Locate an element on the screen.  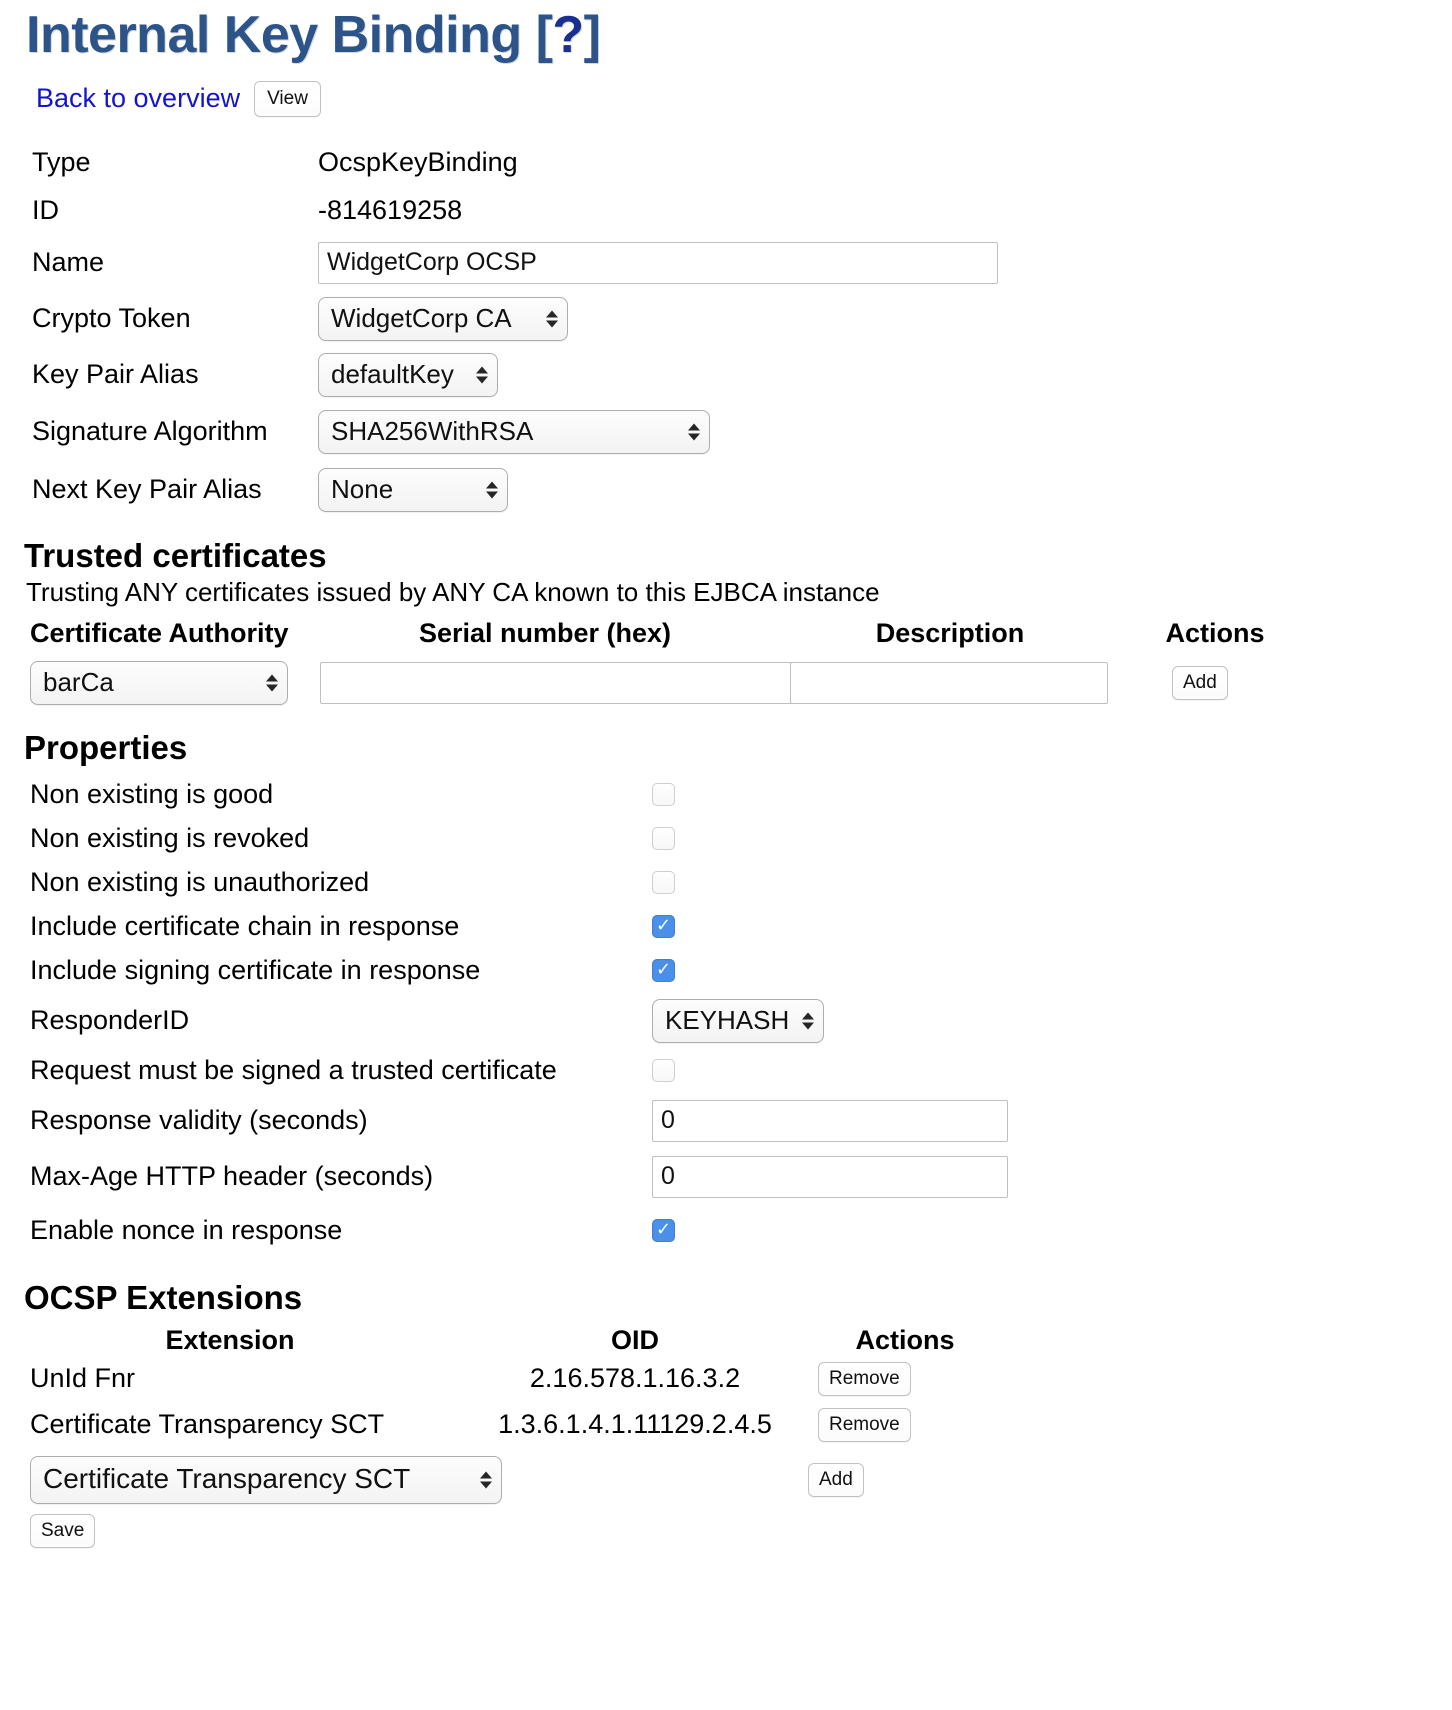
key-pair-alias-selected-value: defaultKey is located at coordinates (392, 373).